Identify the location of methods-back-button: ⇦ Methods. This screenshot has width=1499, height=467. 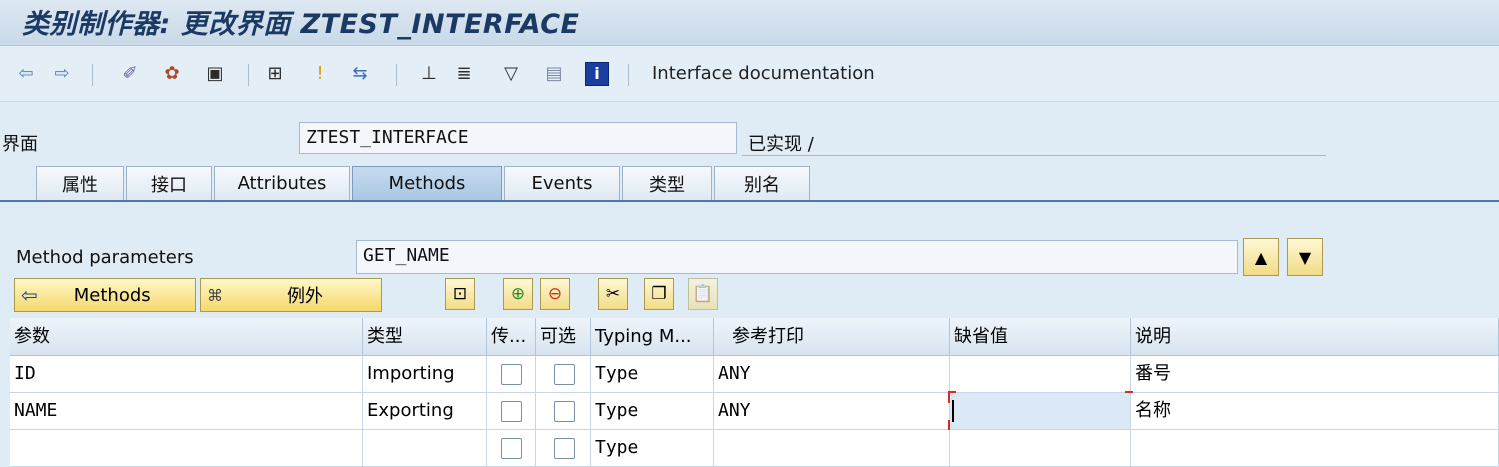
(105, 295).